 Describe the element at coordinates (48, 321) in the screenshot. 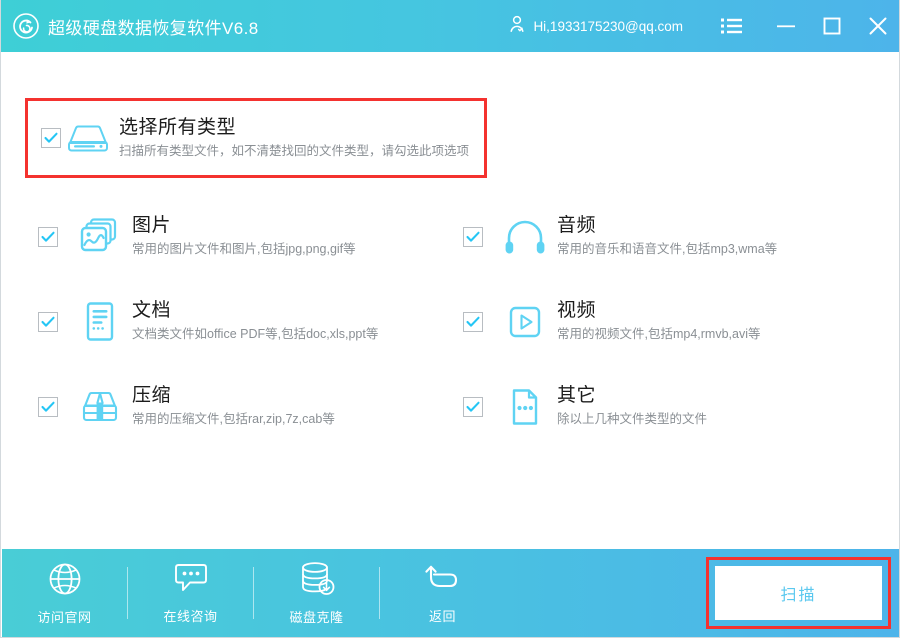

I see `document-checkbox` at that location.